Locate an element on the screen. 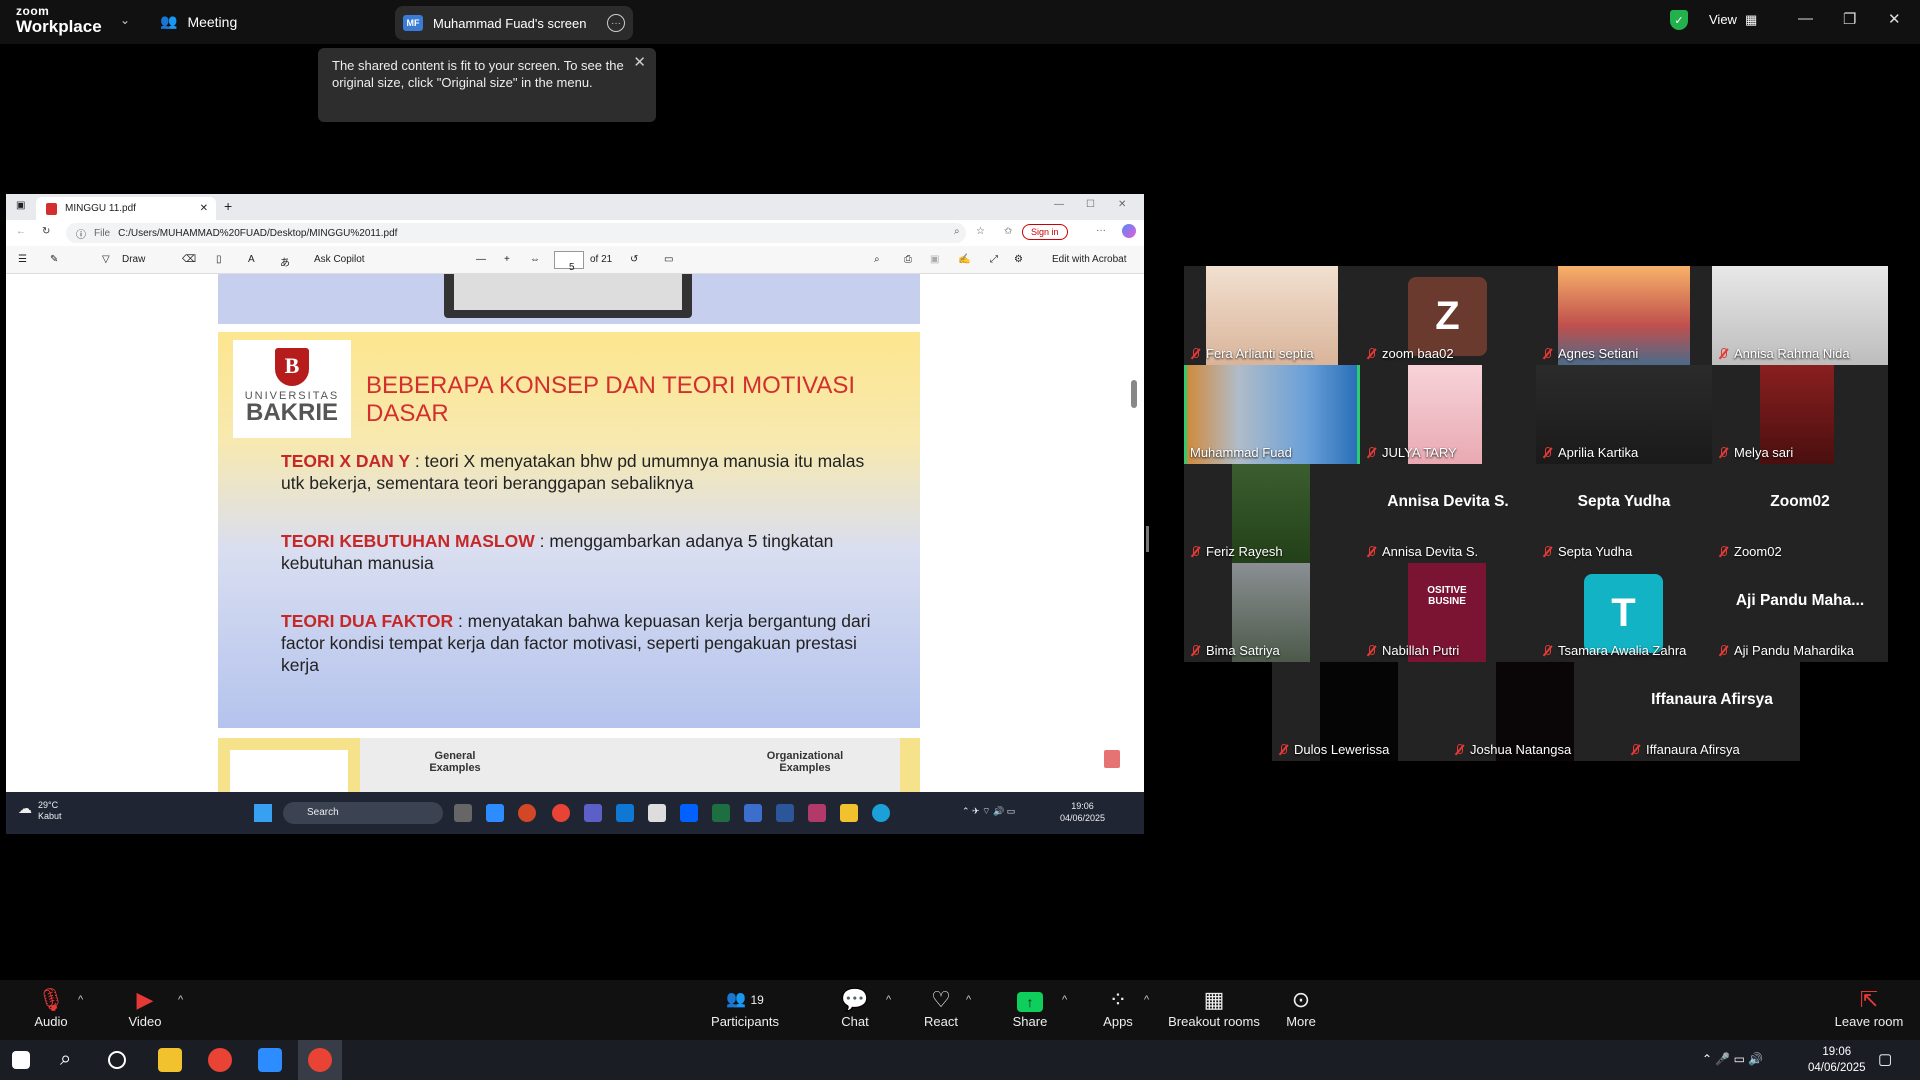 This screenshot has height=1080, width=1920. copilot-icon is located at coordinates (1129, 231).